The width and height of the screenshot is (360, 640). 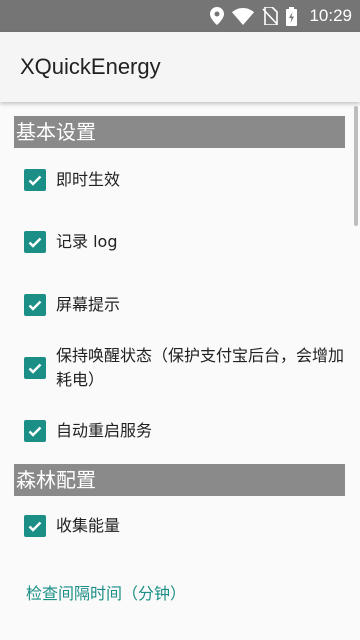 What do you see at coordinates (180, 67) in the screenshot?
I see `app-bar: XQuickEnergy` at bounding box center [180, 67].